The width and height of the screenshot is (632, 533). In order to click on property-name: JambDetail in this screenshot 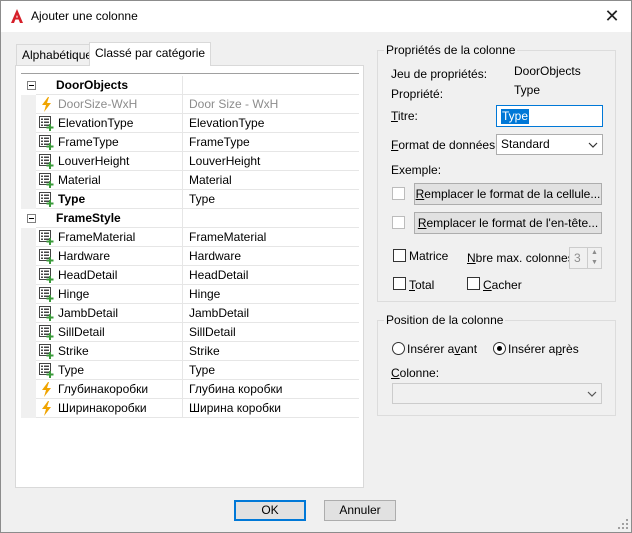, I will do `click(88, 313)`.